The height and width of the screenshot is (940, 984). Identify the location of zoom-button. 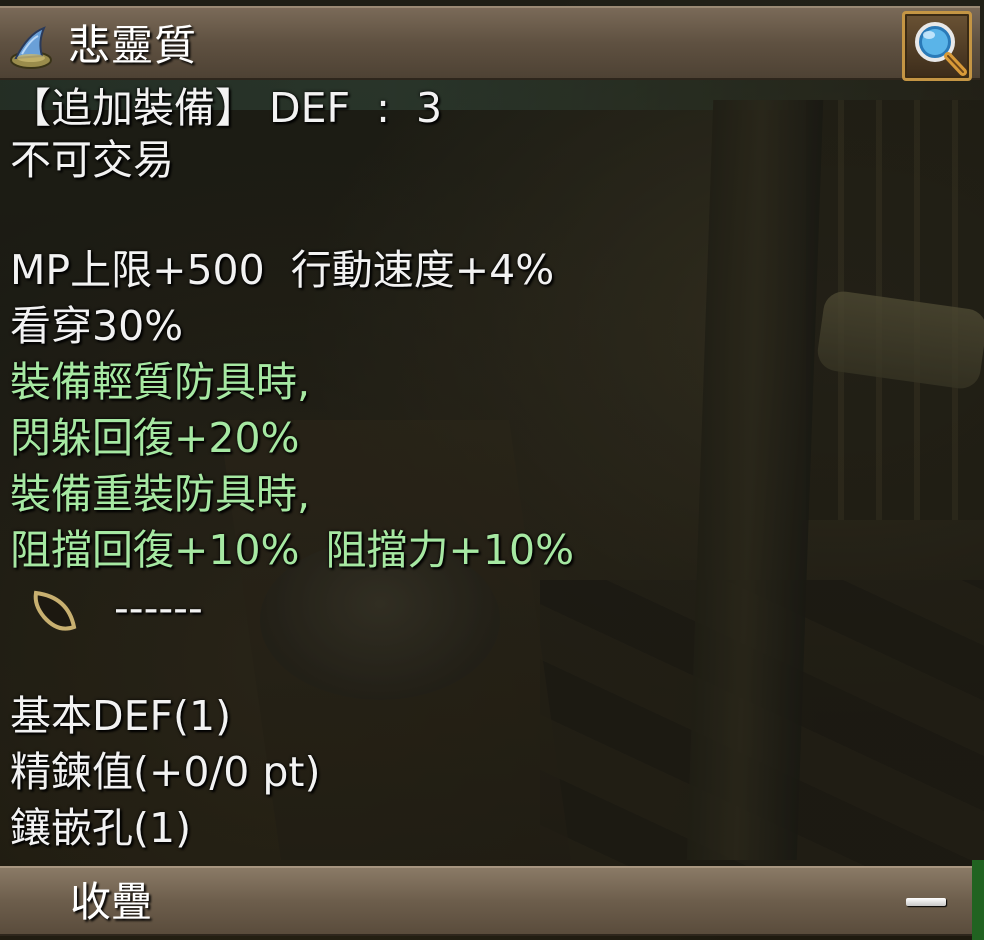
(937, 46).